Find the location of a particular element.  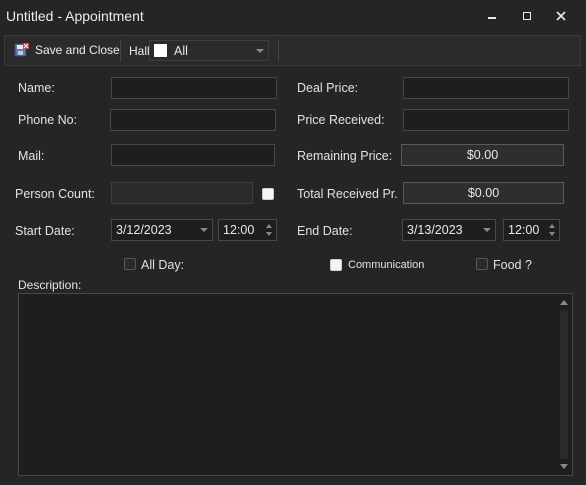

remaining-price-label: Remaining Price: is located at coordinates (345, 156).